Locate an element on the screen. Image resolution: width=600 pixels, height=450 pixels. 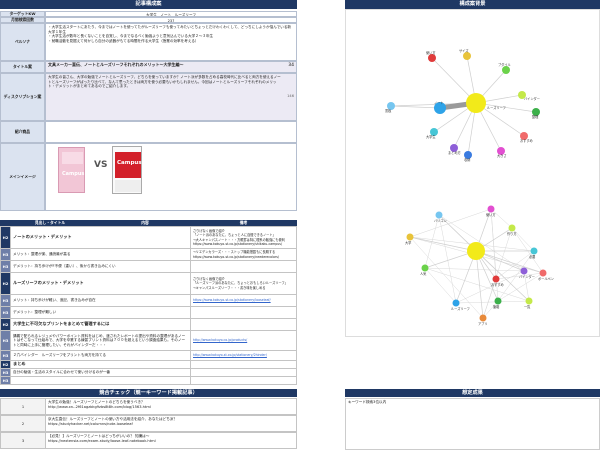
graph1-node-label: 黒板 is located at coordinates (388, 110).